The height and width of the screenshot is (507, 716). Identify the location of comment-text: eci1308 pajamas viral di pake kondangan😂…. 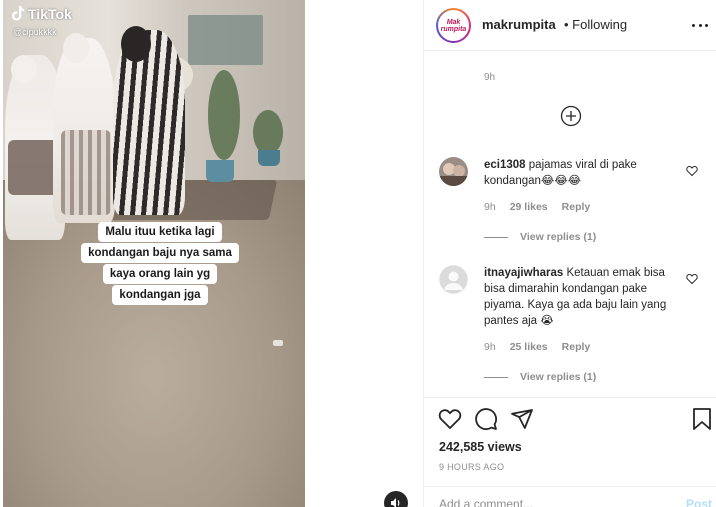
(584, 173).